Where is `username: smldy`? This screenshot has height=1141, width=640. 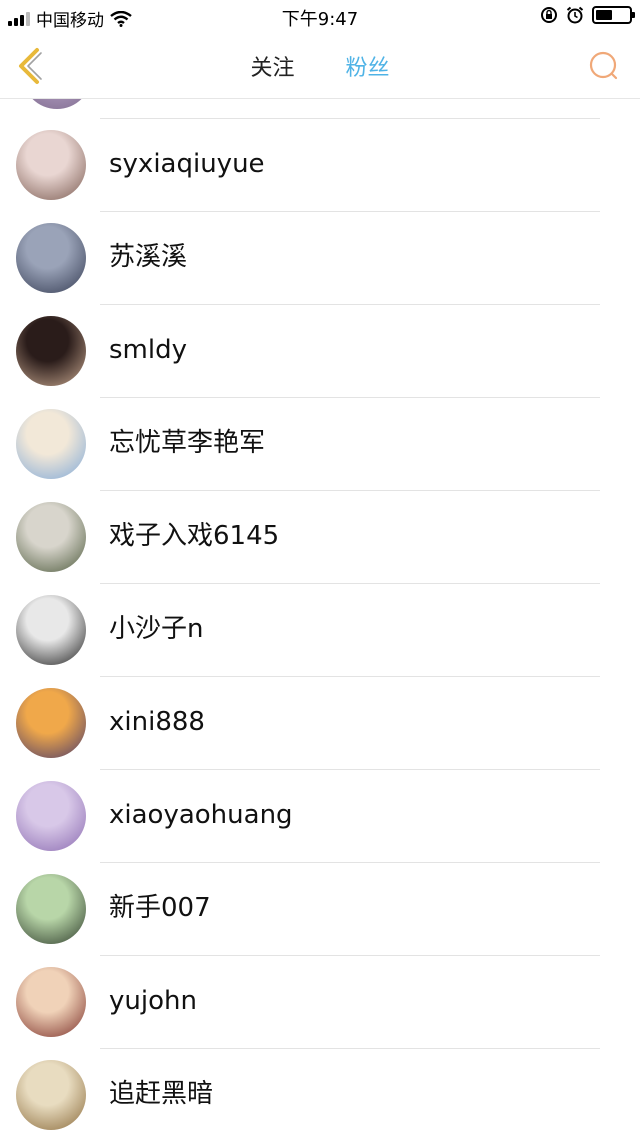 username: smldy is located at coordinates (148, 350).